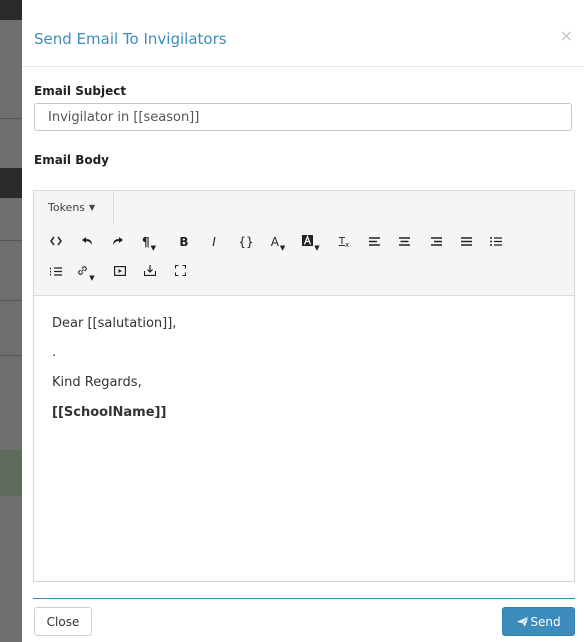  What do you see at coordinates (344, 242) in the screenshot?
I see `clear-format-icon: Tx` at bounding box center [344, 242].